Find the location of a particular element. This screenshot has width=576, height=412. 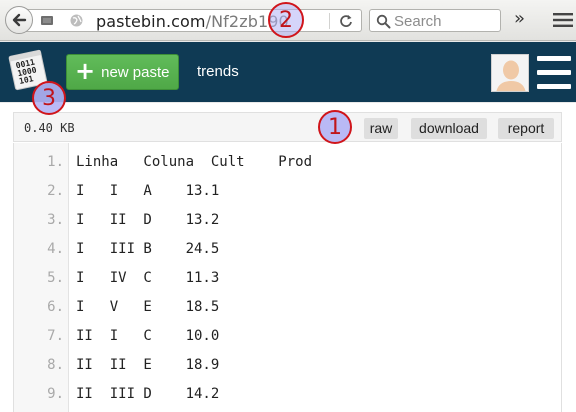

site-menu-icon is located at coordinates (554, 73).